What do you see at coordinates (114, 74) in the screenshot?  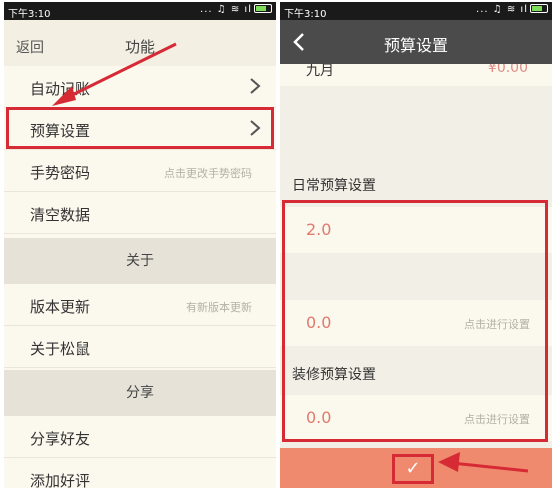 I see `arrow-left` at bounding box center [114, 74].